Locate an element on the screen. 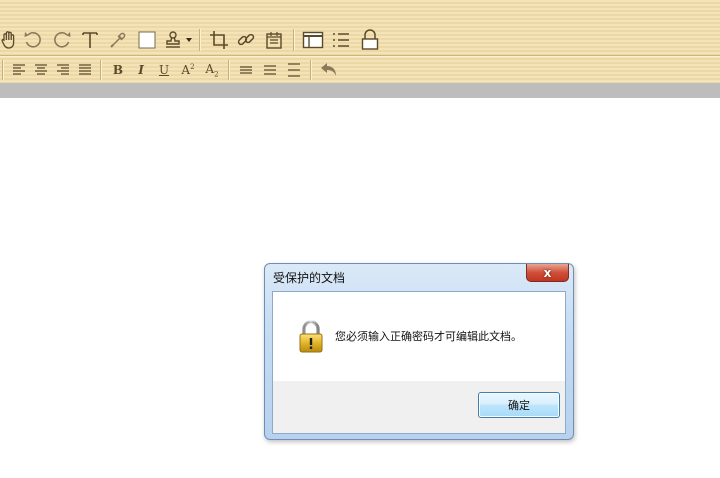 Image resolution: width=720 pixels, height=478 pixels. align-center-button is located at coordinates (41, 70).